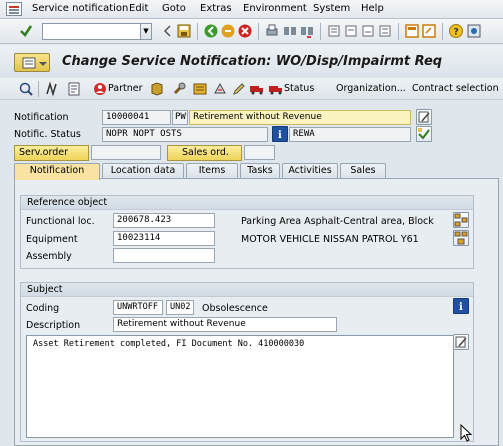 This screenshot has width=503, height=446. Describe the element at coordinates (80, 8) in the screenshot. I see `menu-service-notification: Service notification` at that location.